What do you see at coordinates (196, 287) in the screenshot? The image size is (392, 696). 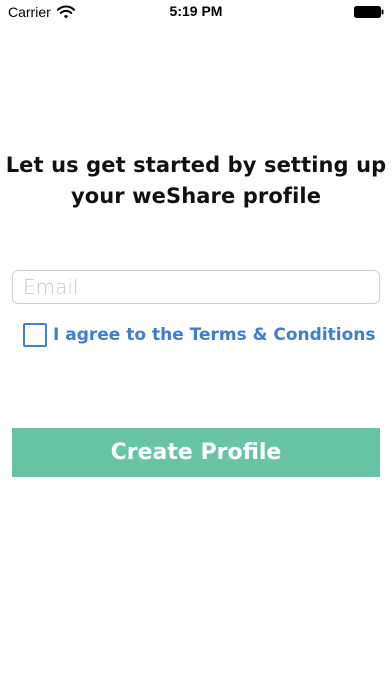 I see `email-field` at bounding box center [196, 287].